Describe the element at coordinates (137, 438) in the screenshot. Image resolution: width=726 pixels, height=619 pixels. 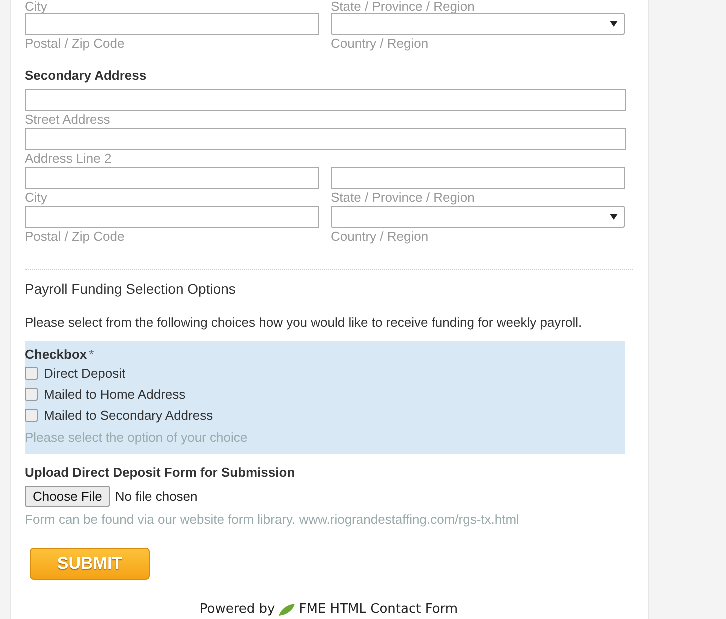
I see `hint-text: Please select the option of your choice` at that location.